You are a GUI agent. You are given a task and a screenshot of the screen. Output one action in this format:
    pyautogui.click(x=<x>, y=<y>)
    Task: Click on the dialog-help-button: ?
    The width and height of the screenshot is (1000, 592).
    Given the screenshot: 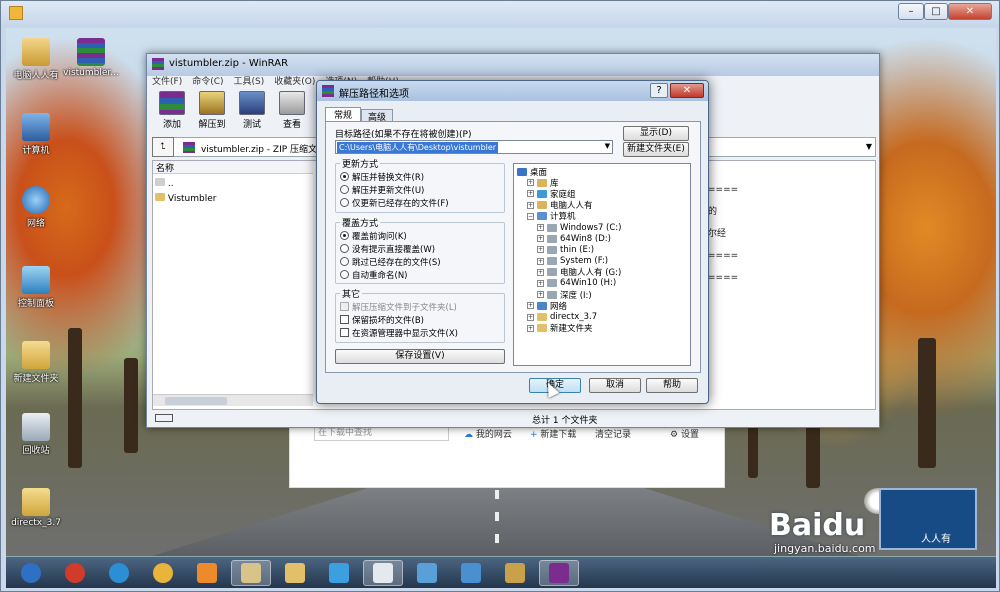 What is the action you would take?
    pyautogui.click(x=659, y=90)
    